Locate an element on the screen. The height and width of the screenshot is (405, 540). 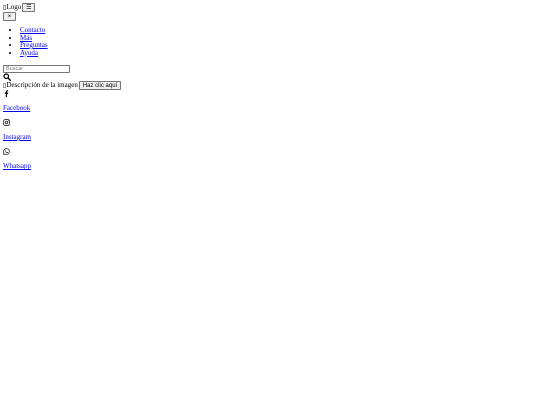
social-facebook: Facebook is located at coordinates (16, 101).